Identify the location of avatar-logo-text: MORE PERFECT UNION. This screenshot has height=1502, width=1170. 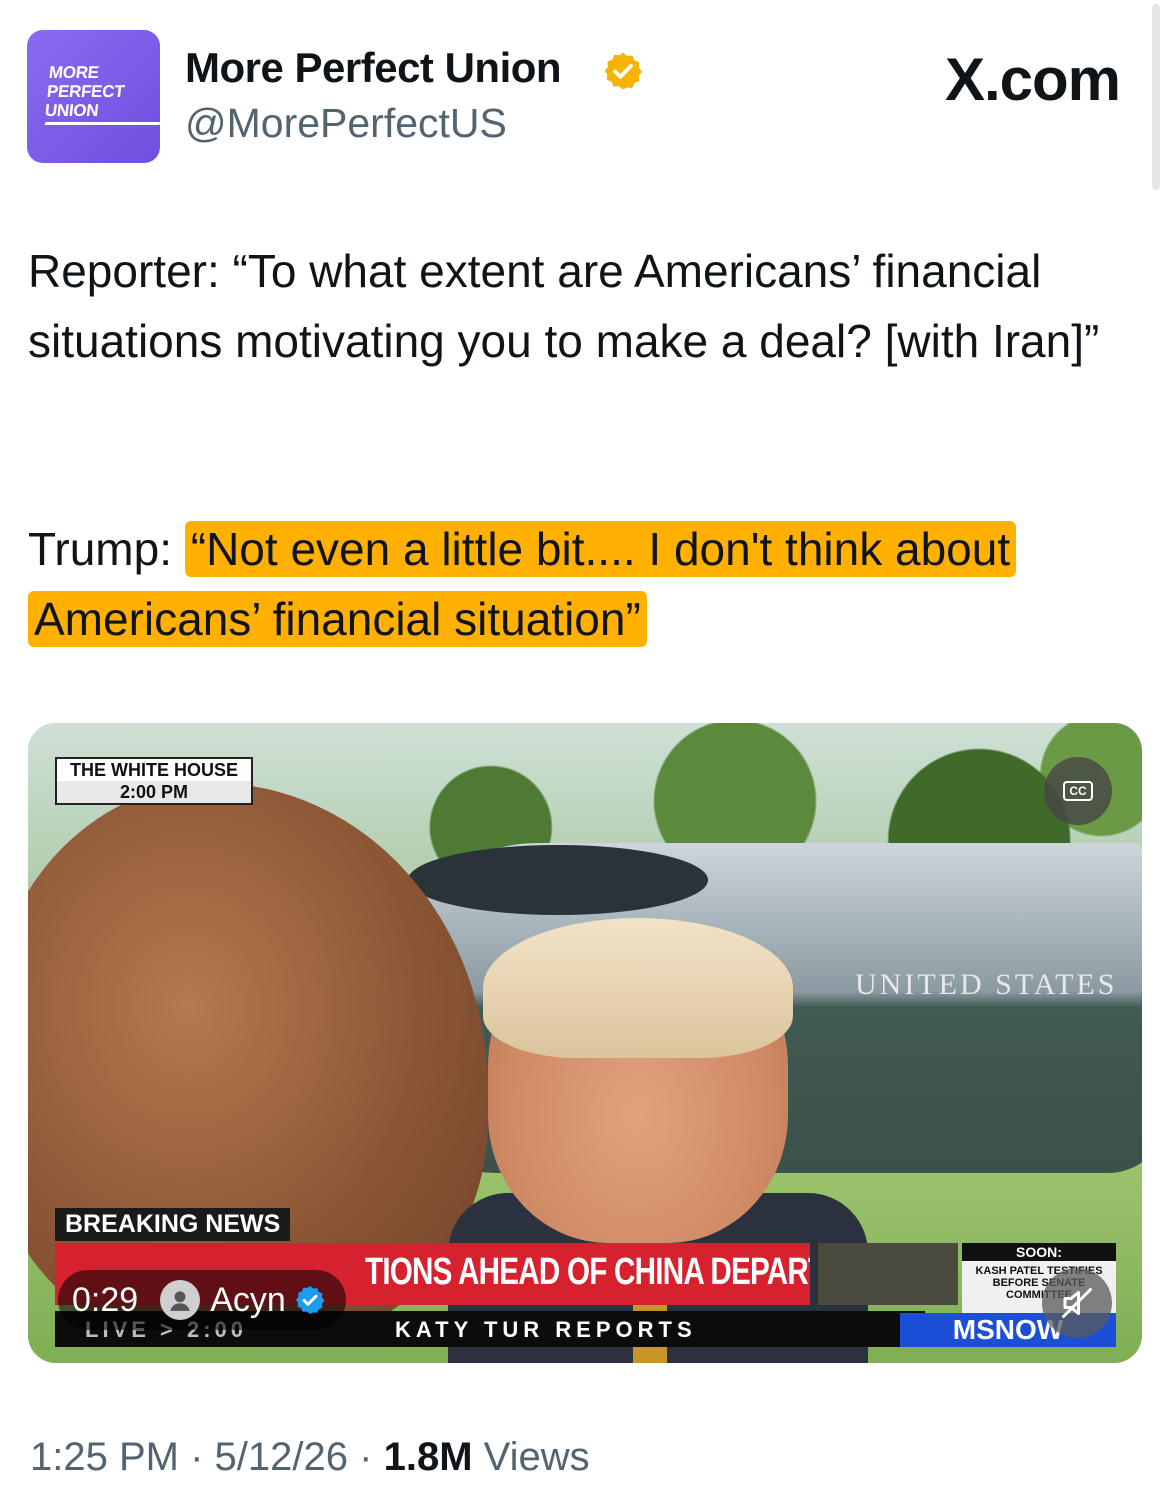
(85, 91).